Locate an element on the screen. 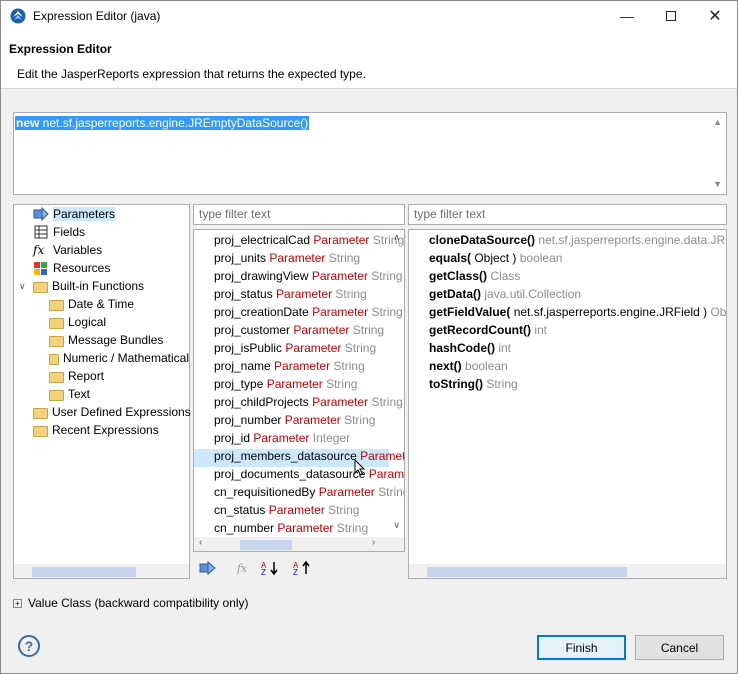 Image resolution: width=738 pixels, height=674 pixels. element-type: Integer is located at coordinates (331, 438).